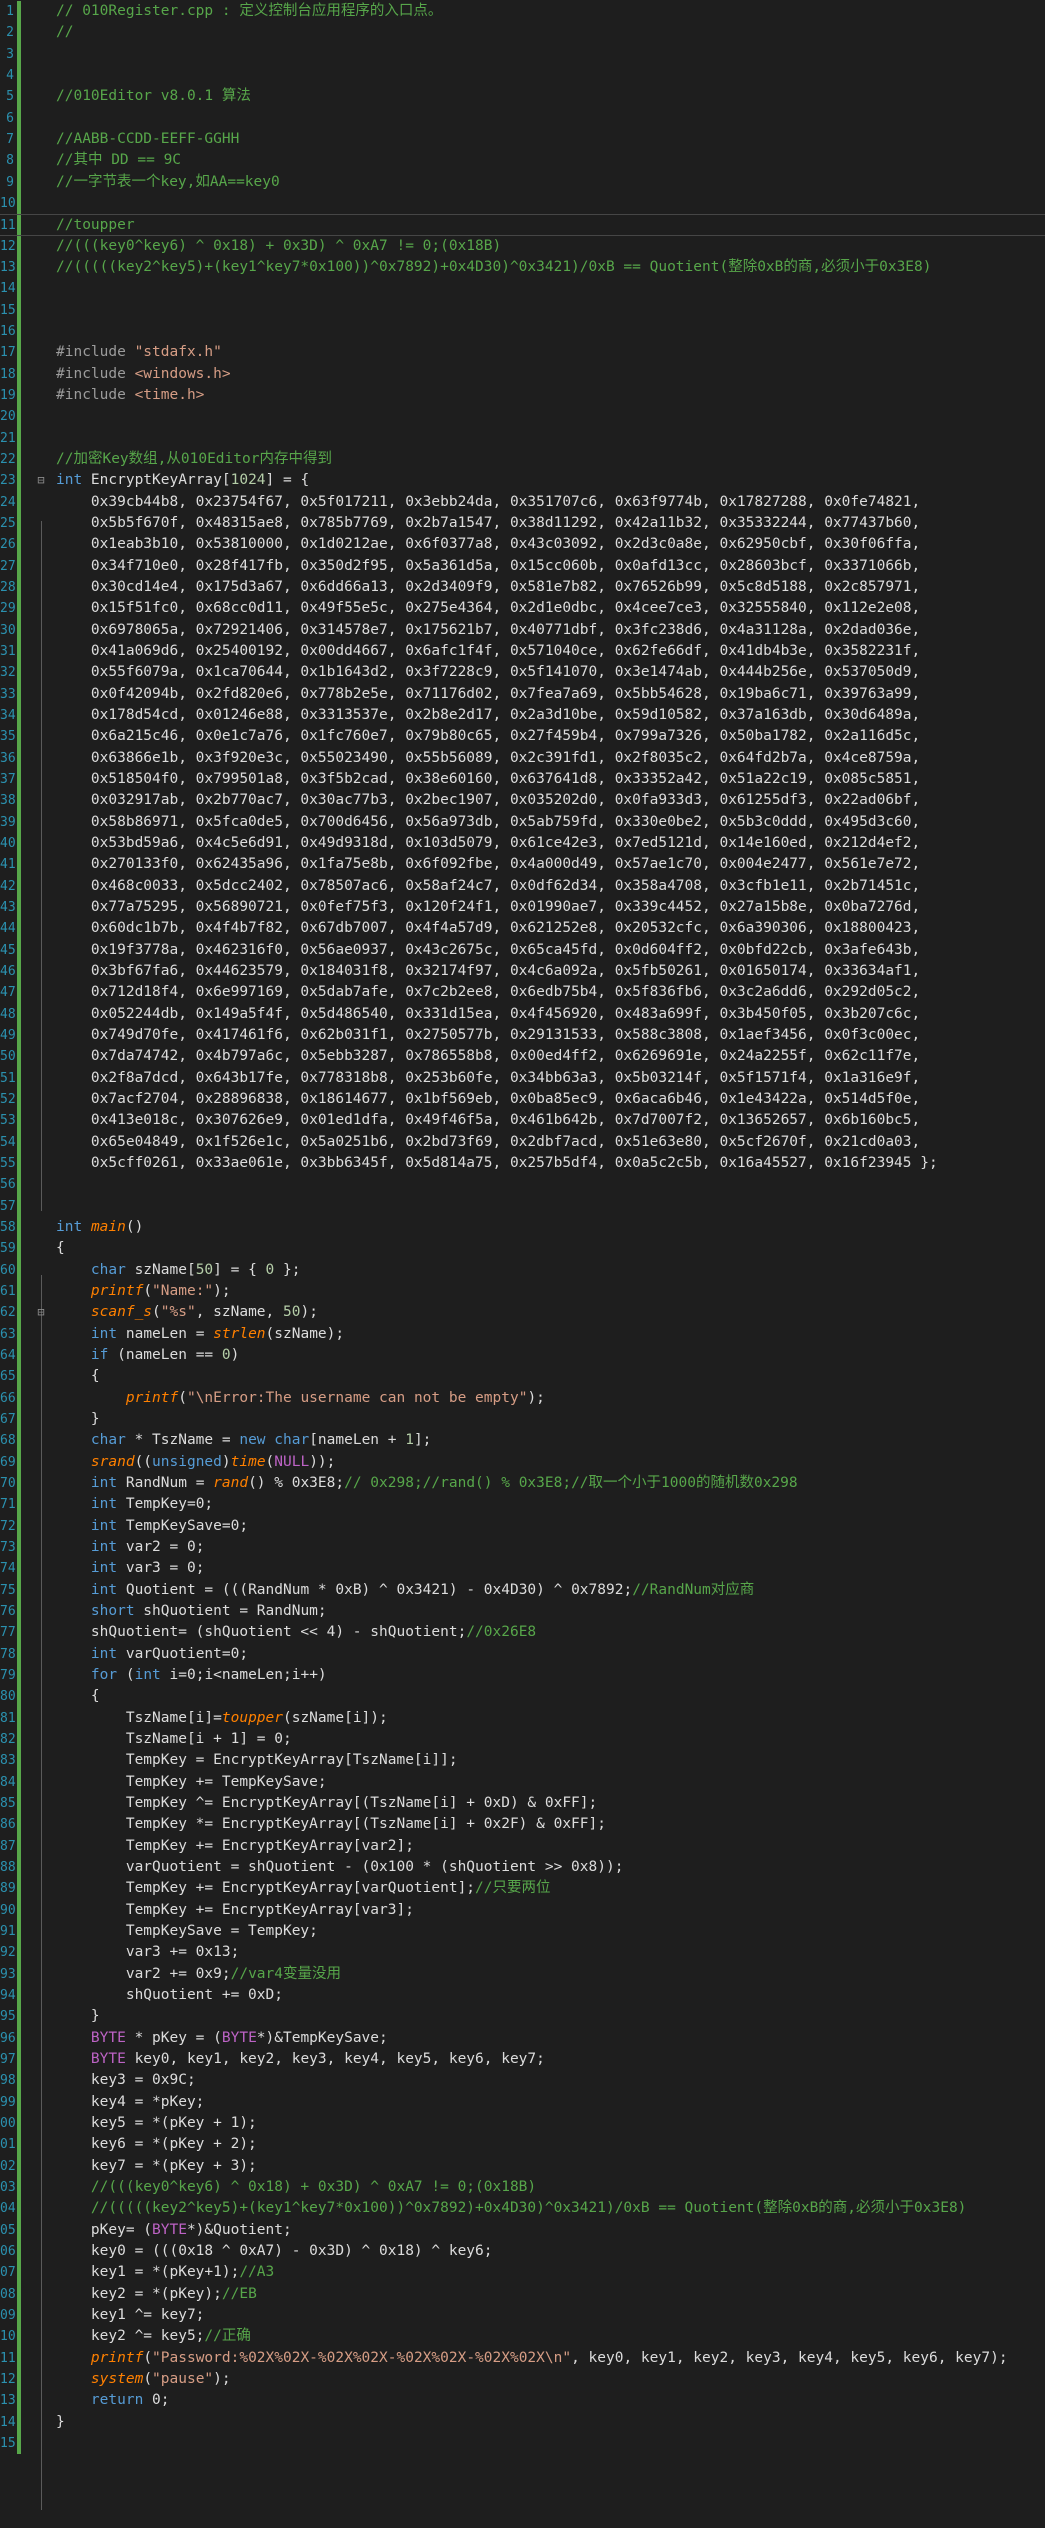 Image resolution: width=1045 pixels, height=2528 pixels. Describe the element at coordinates (522, 2294) in the screenshot. I see `code-line: 08 key2 = *(pKey);//EB` at that location.